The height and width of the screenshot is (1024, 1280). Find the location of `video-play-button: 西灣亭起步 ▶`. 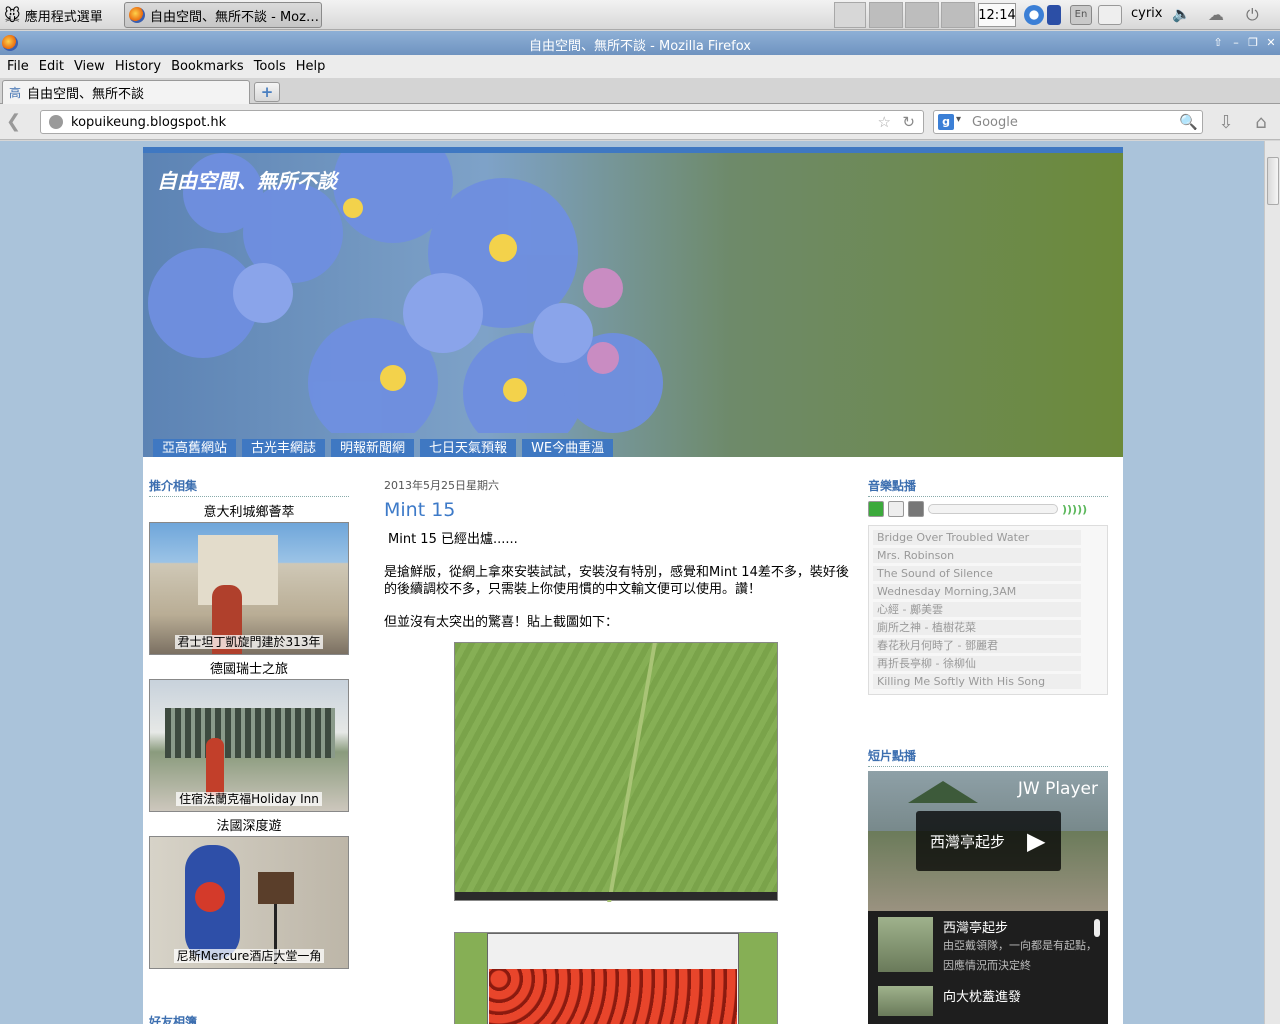

video-play-button: 西灣亭起步 ▶ is located at coordinates (988, 841).